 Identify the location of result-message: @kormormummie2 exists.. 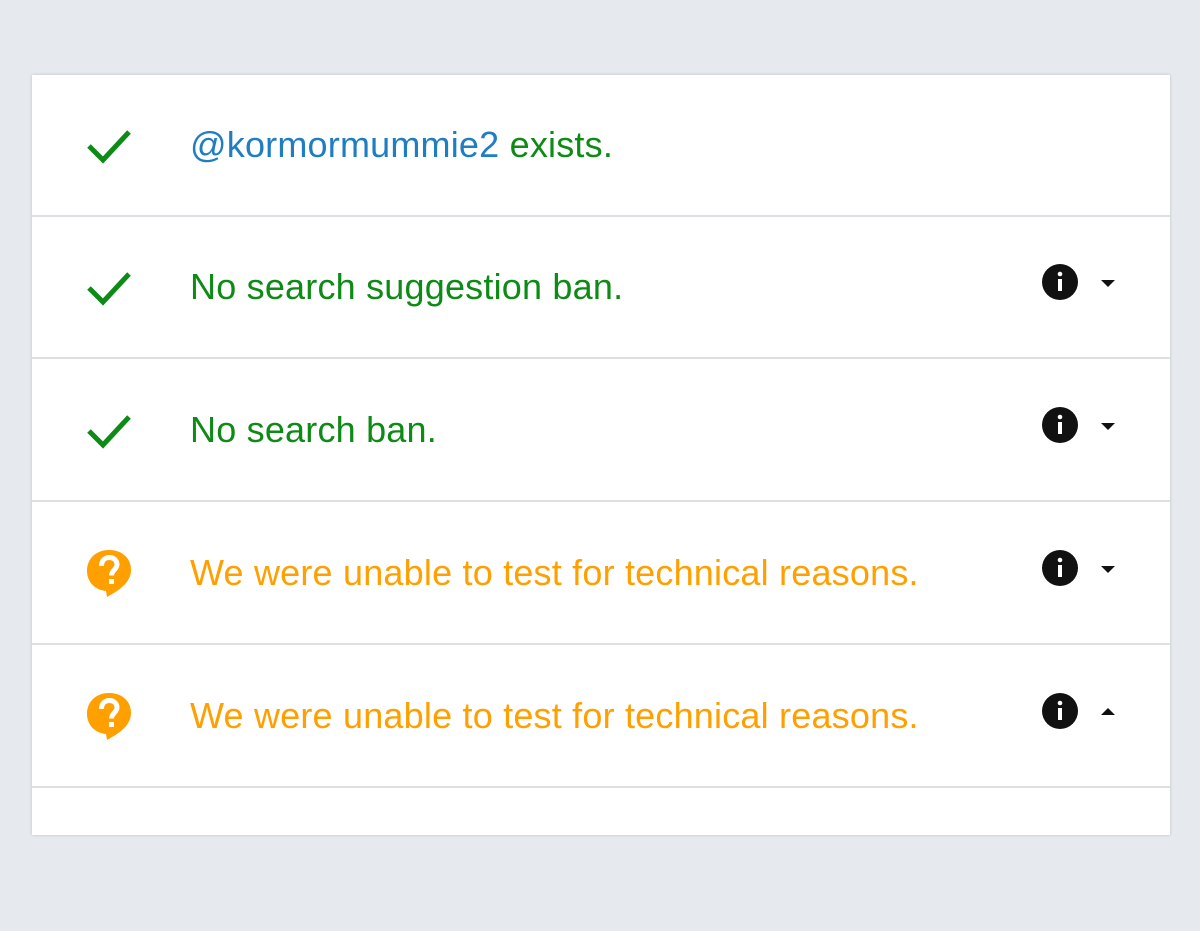
(401, 145).